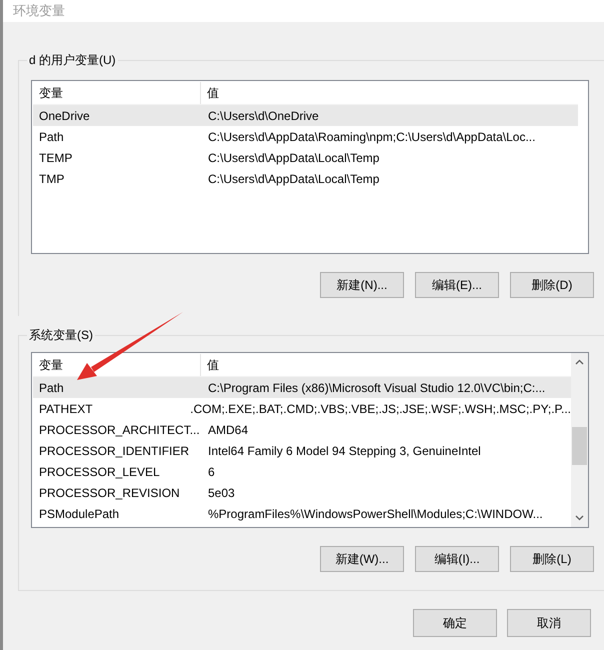 The image size is (604, 650). I want to click on window-title: 环境变量, so click(39, 11).